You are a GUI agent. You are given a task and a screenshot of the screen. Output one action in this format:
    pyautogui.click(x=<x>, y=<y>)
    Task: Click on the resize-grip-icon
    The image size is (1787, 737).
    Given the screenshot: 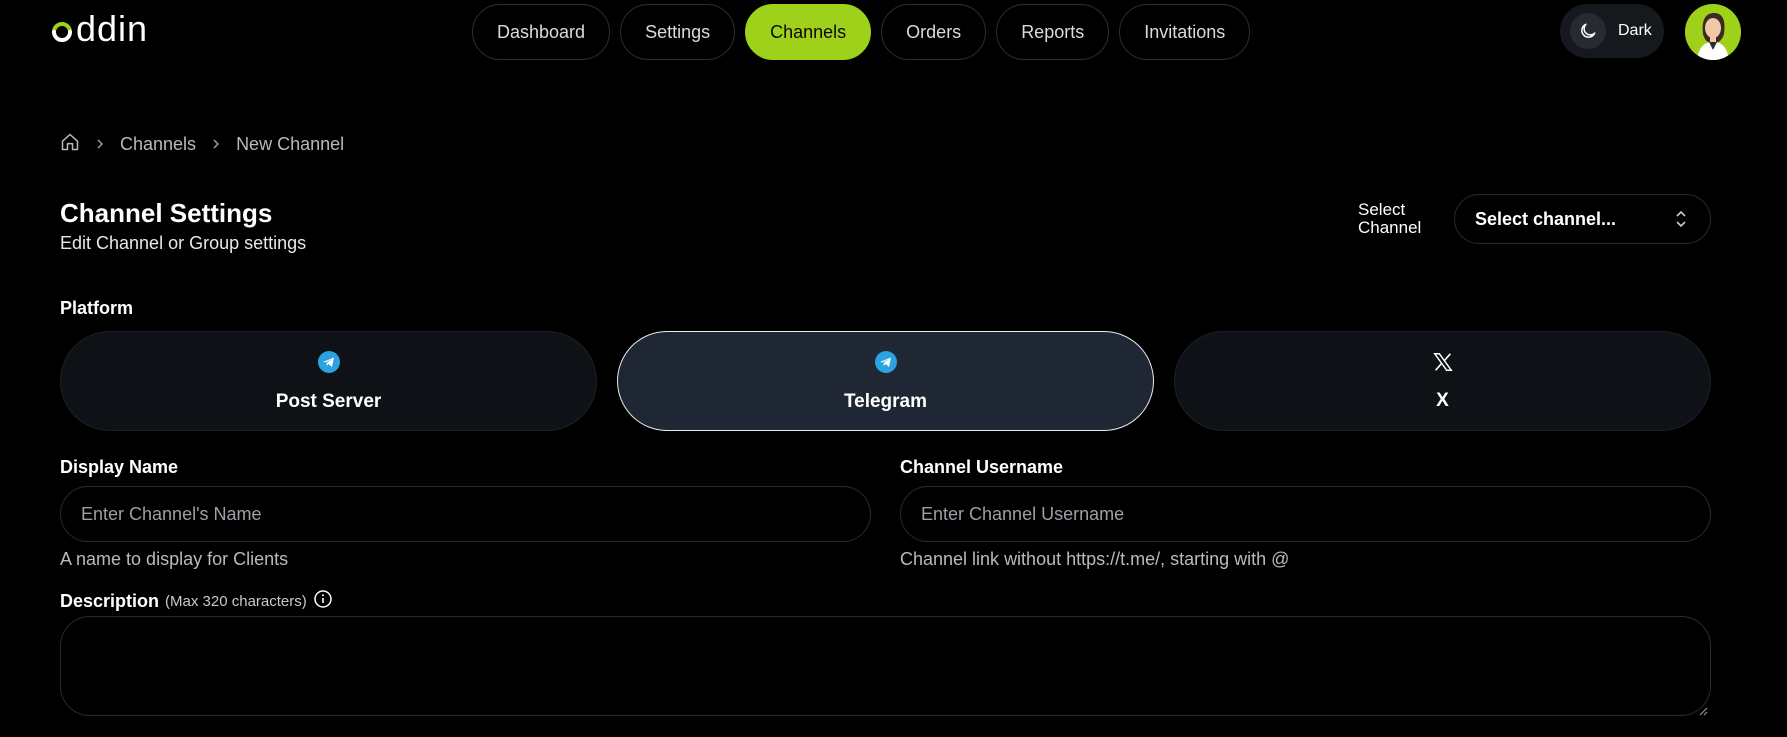 What is the action you would take?
    pyautogui.click(x=1703, y=712)
    